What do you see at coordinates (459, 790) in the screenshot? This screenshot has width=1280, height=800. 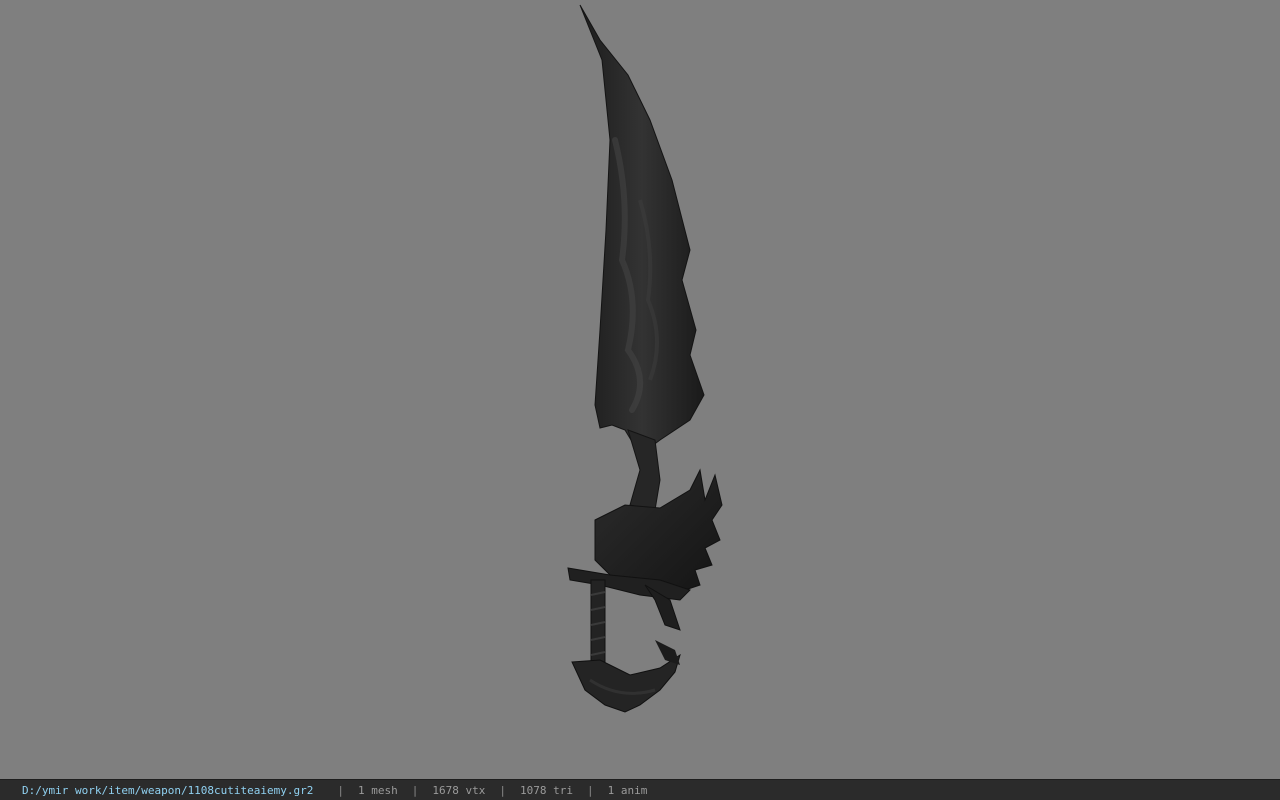 I see `vertex-count: 1678 vtx` at bounding box center [459, 790].